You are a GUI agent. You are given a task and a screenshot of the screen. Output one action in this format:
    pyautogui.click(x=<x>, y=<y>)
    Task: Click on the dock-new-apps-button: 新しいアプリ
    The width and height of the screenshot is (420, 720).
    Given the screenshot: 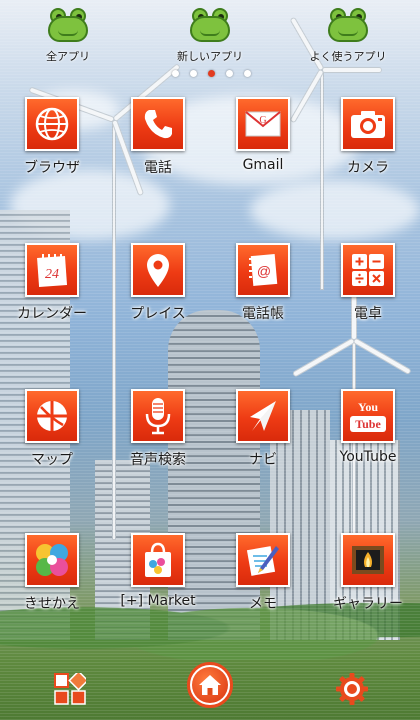 What is the action you would take?
    pyautogui.click(x=210, y=36)
    